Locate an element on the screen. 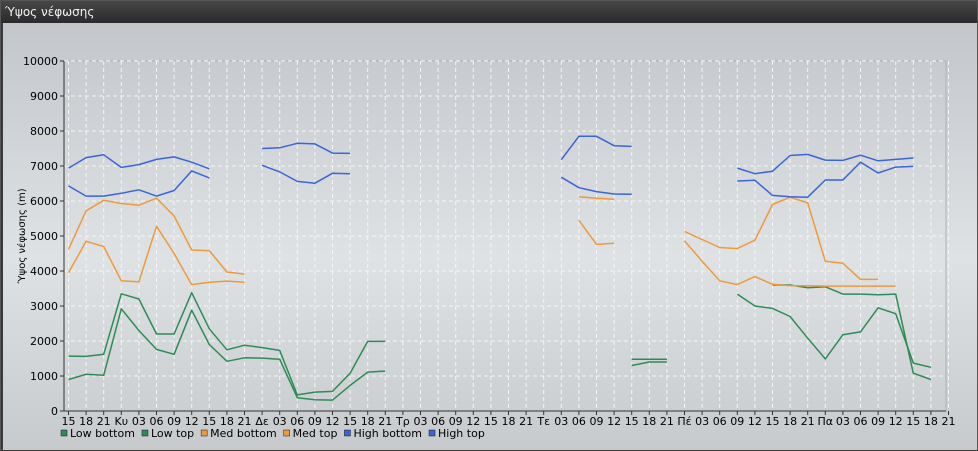 This screenshot has height=451, width=978. legend-label-low-bottom: Low bottom is located at coordinates (102, 433).